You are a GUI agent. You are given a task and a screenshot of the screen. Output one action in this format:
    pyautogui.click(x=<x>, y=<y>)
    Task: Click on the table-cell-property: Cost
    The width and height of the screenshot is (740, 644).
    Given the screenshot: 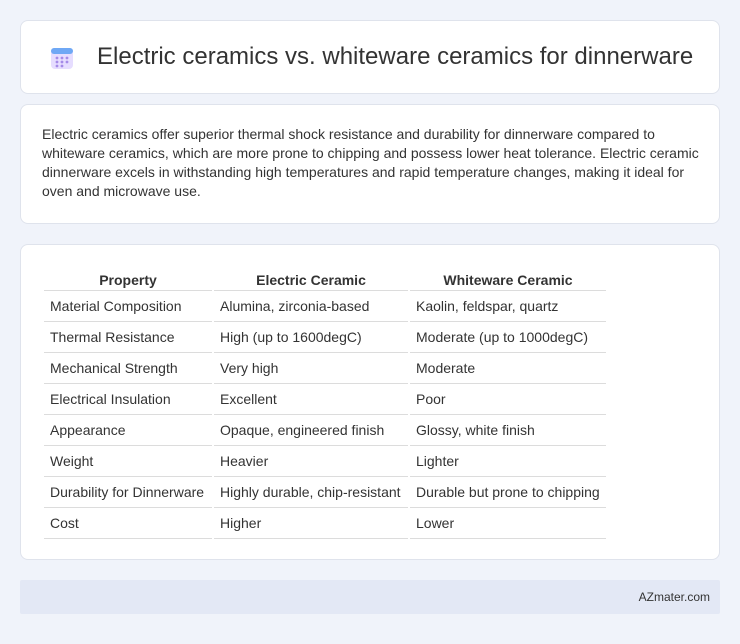 What is the action you would take?
    pyautogui.click(x=128, y=523)
    